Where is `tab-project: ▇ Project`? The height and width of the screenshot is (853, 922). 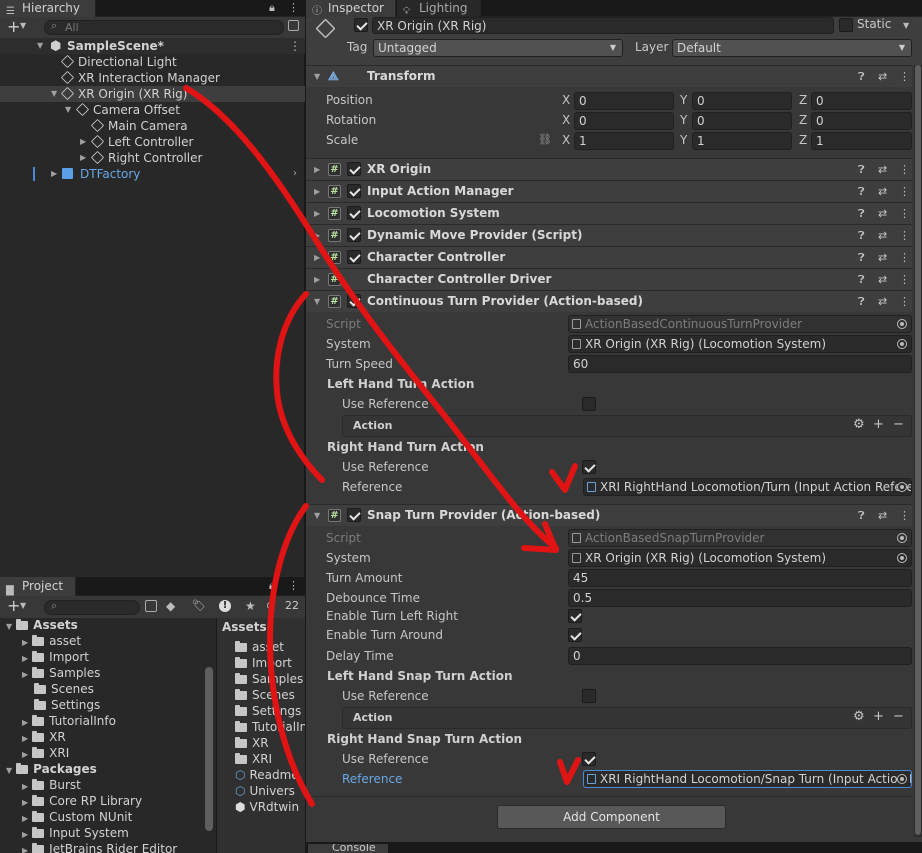 tab-project: ▇ Project is located at coordinates (38, 586).